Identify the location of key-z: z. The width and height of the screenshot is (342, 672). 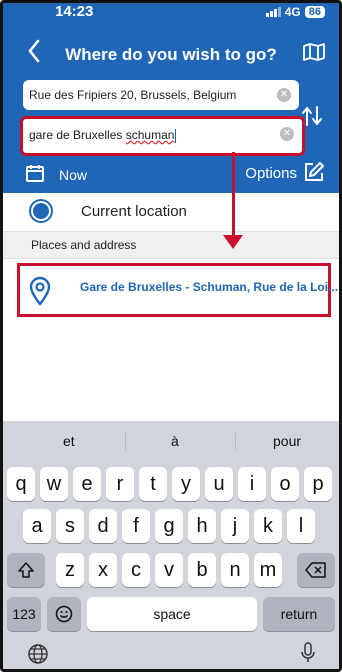
(70, 570).